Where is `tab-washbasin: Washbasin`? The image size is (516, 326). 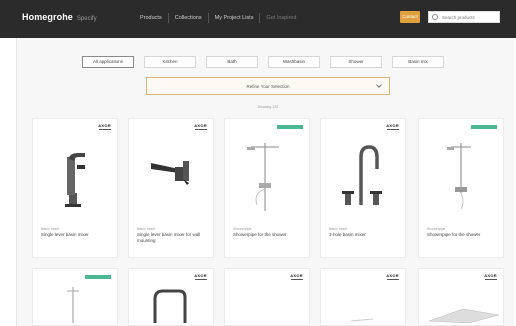
tab-washbasin: Washbasin is located at coordinates (294, 62).